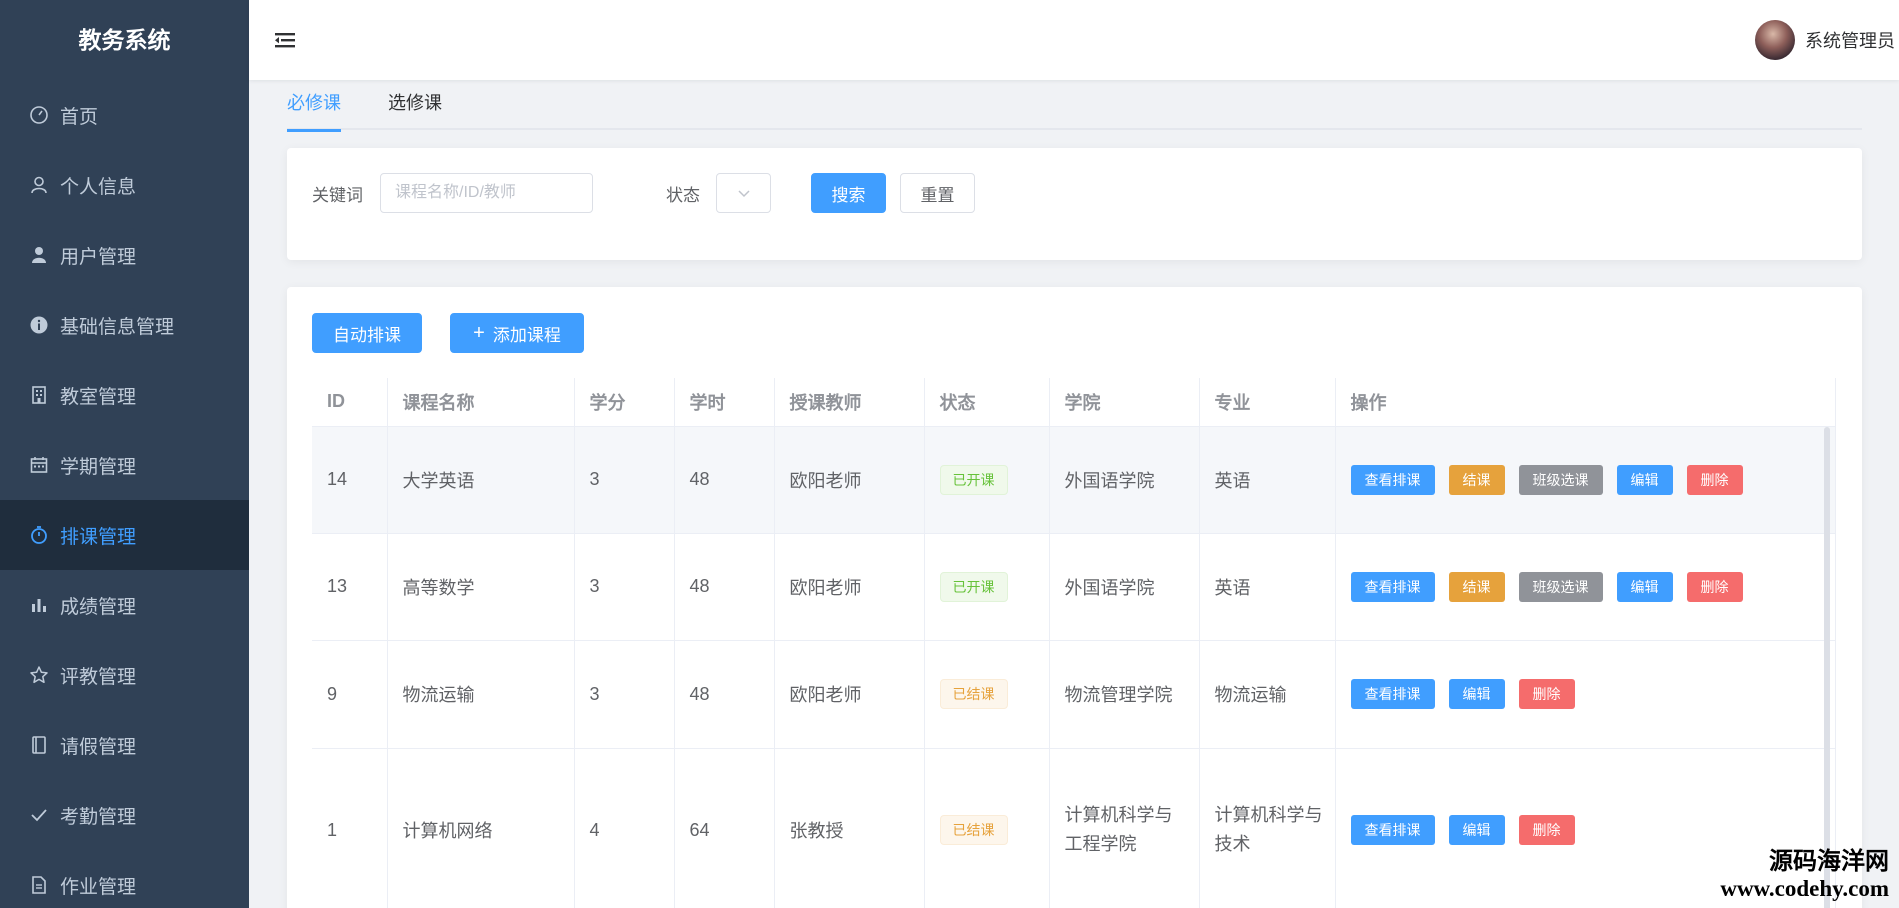  What do you see at coordinates (39, 675) in the screenshot?
I see `star-icon` at bounding box center [39, 675].